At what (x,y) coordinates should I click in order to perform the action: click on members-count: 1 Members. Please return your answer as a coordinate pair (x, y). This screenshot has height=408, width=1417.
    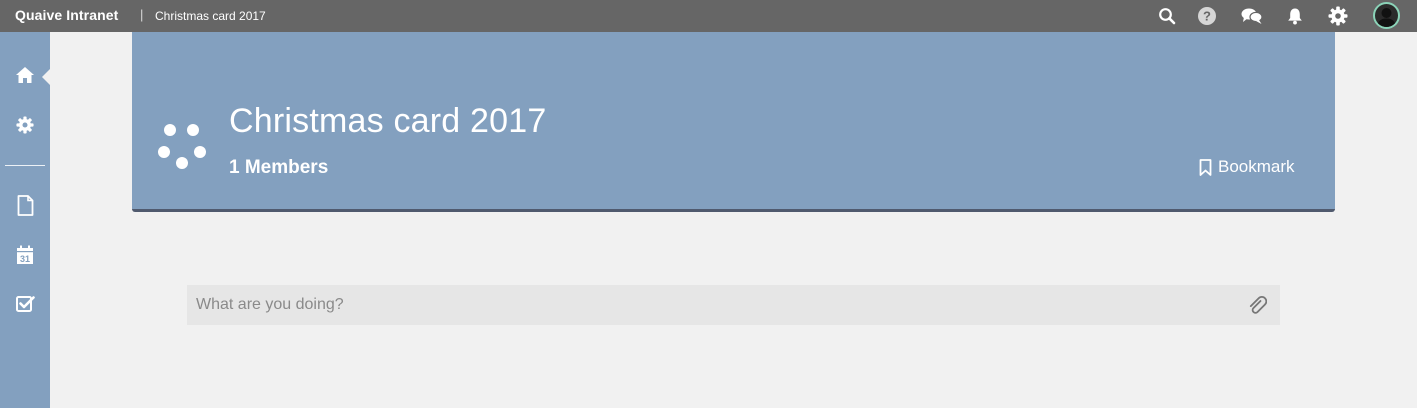
    Looking at the image, I should click on (278, 168).